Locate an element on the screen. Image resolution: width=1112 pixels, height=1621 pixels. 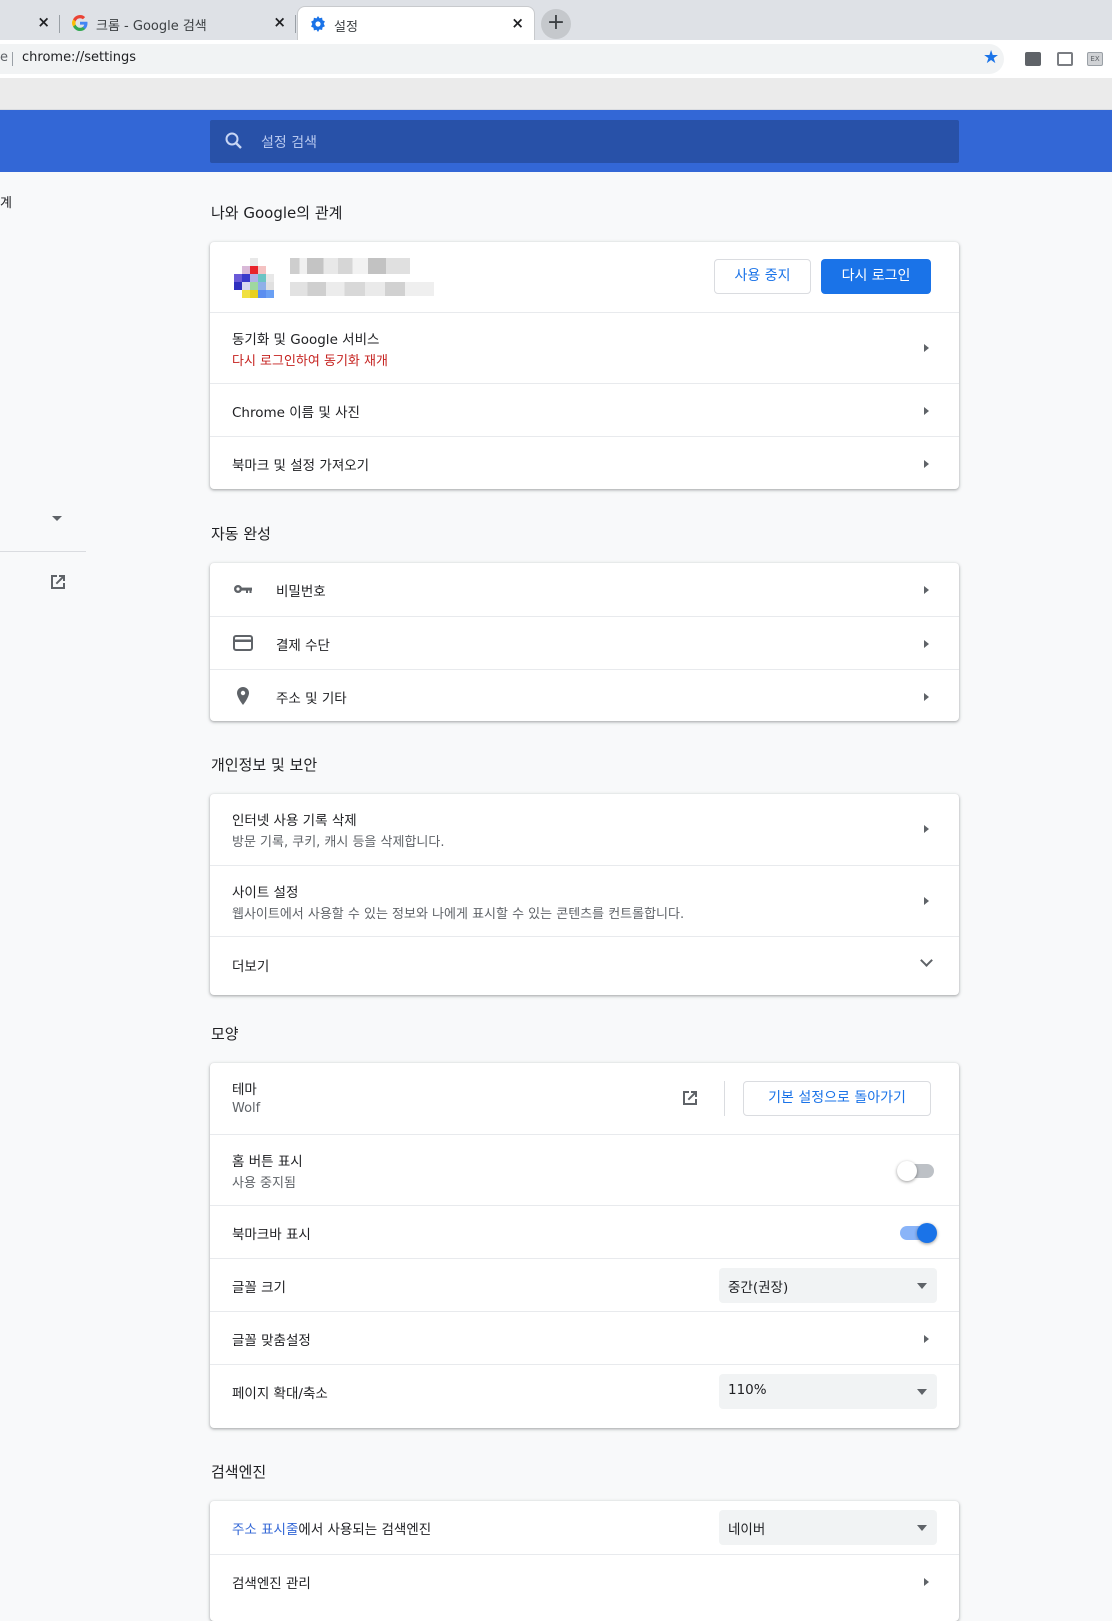
key-icon is located at coordinates (243, 589).